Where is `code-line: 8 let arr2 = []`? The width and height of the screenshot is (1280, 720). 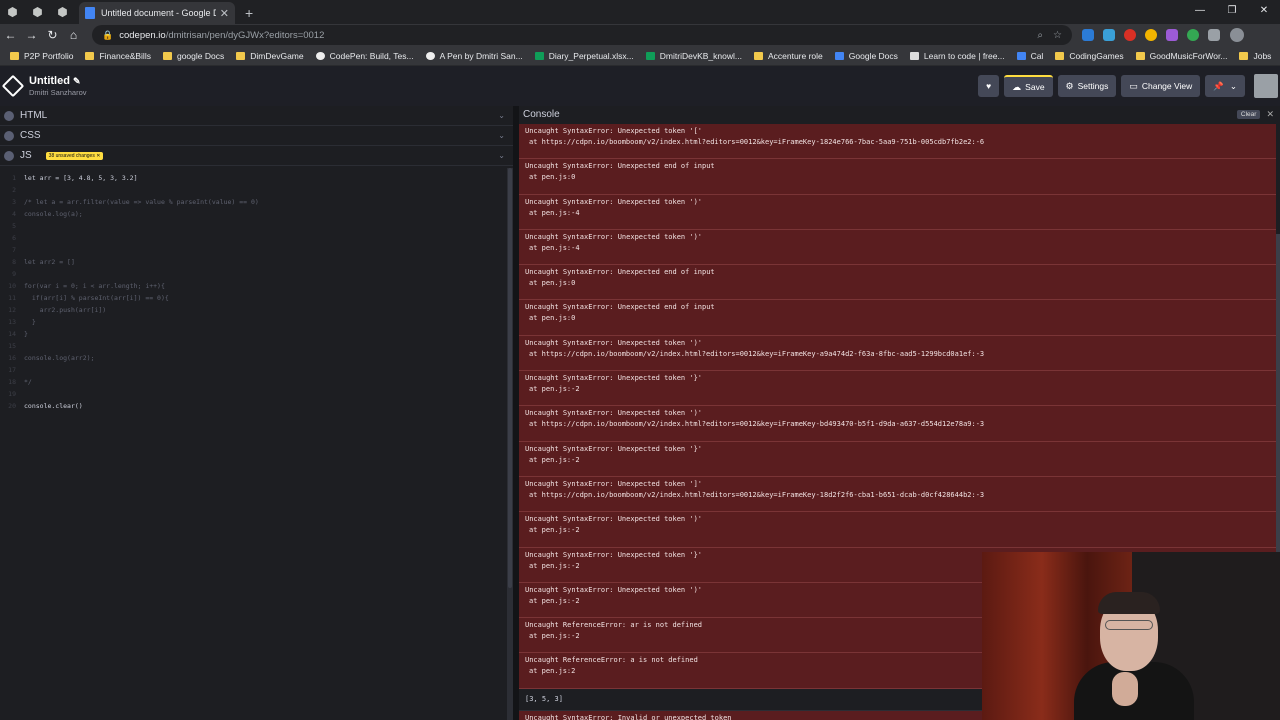 code-line: 8 let arr2 = [] is located at coordinates (250, 262).